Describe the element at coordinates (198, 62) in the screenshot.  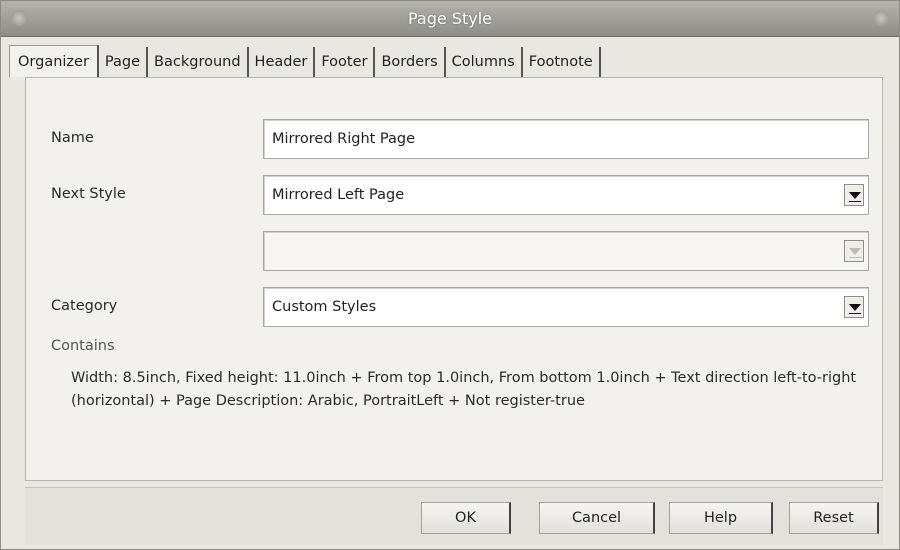
I see `tab-background: Background` at that location.